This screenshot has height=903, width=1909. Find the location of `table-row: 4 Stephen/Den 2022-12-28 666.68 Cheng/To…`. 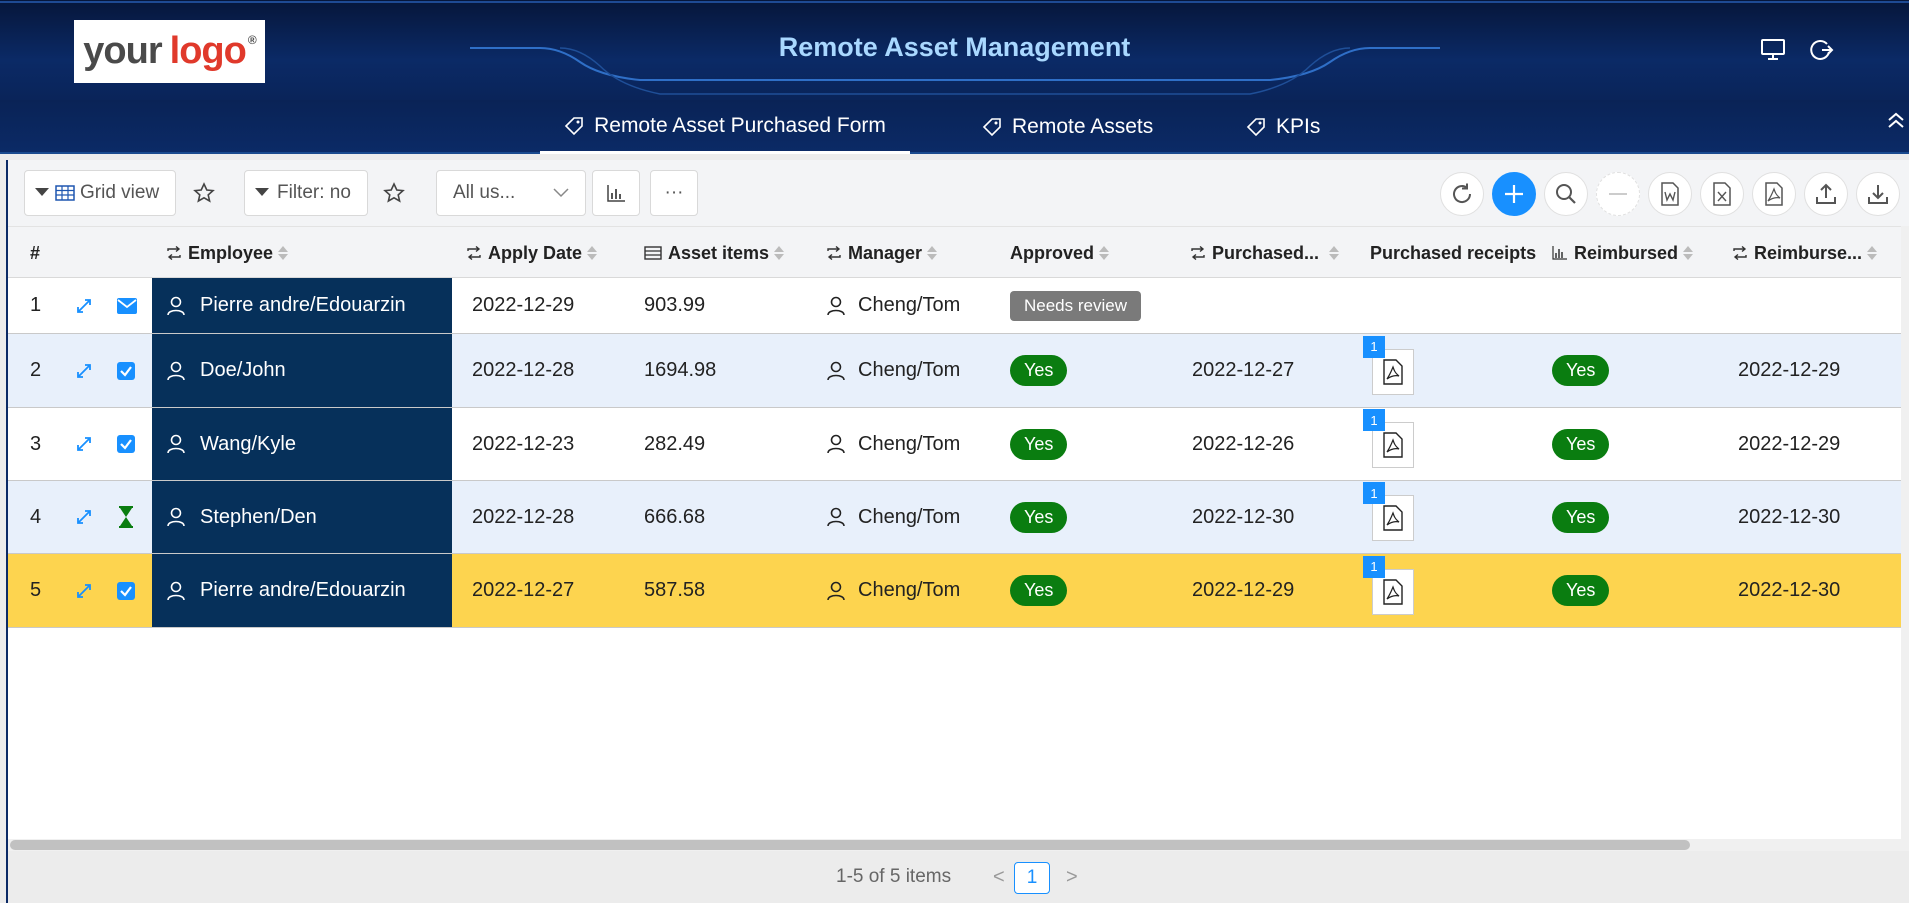

table-row: 4 Stephen/Den 2022-12-28 666.68 Cheng/To… is located at coordinates (958, 517).